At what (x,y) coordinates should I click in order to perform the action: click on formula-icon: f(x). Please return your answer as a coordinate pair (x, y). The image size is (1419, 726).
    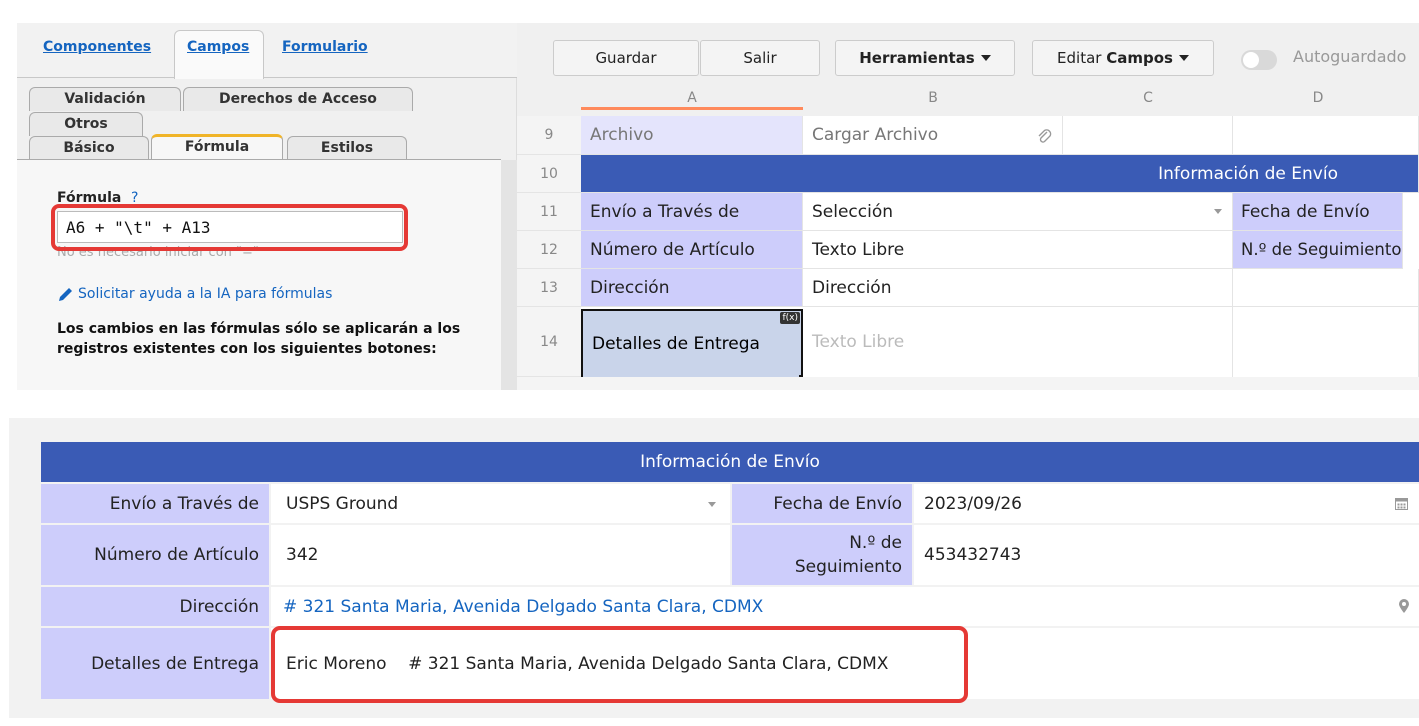
    Looking at the image, I should click on (790, 318).